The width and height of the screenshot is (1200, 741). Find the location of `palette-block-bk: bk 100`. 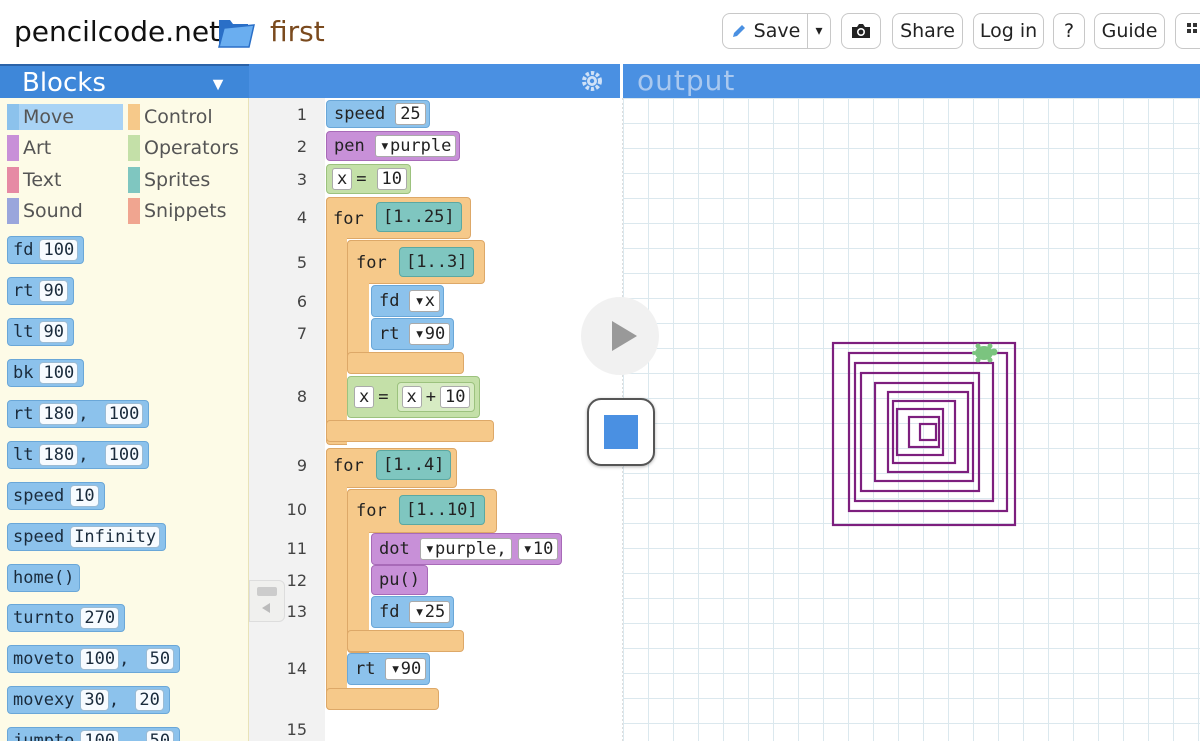

palette-block-bk: bk 100 is located at coordinates (46, 373).